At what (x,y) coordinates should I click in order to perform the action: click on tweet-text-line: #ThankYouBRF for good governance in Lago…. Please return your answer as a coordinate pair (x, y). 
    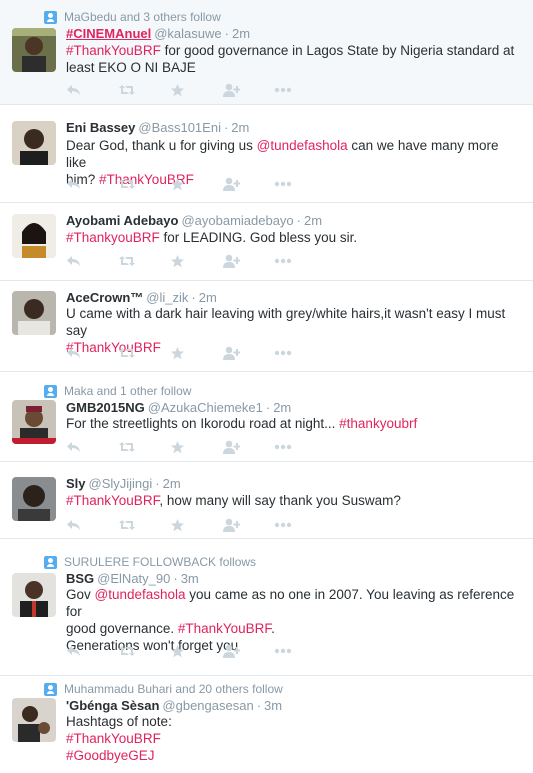
    Looking at the image, I should click on (291, 50).